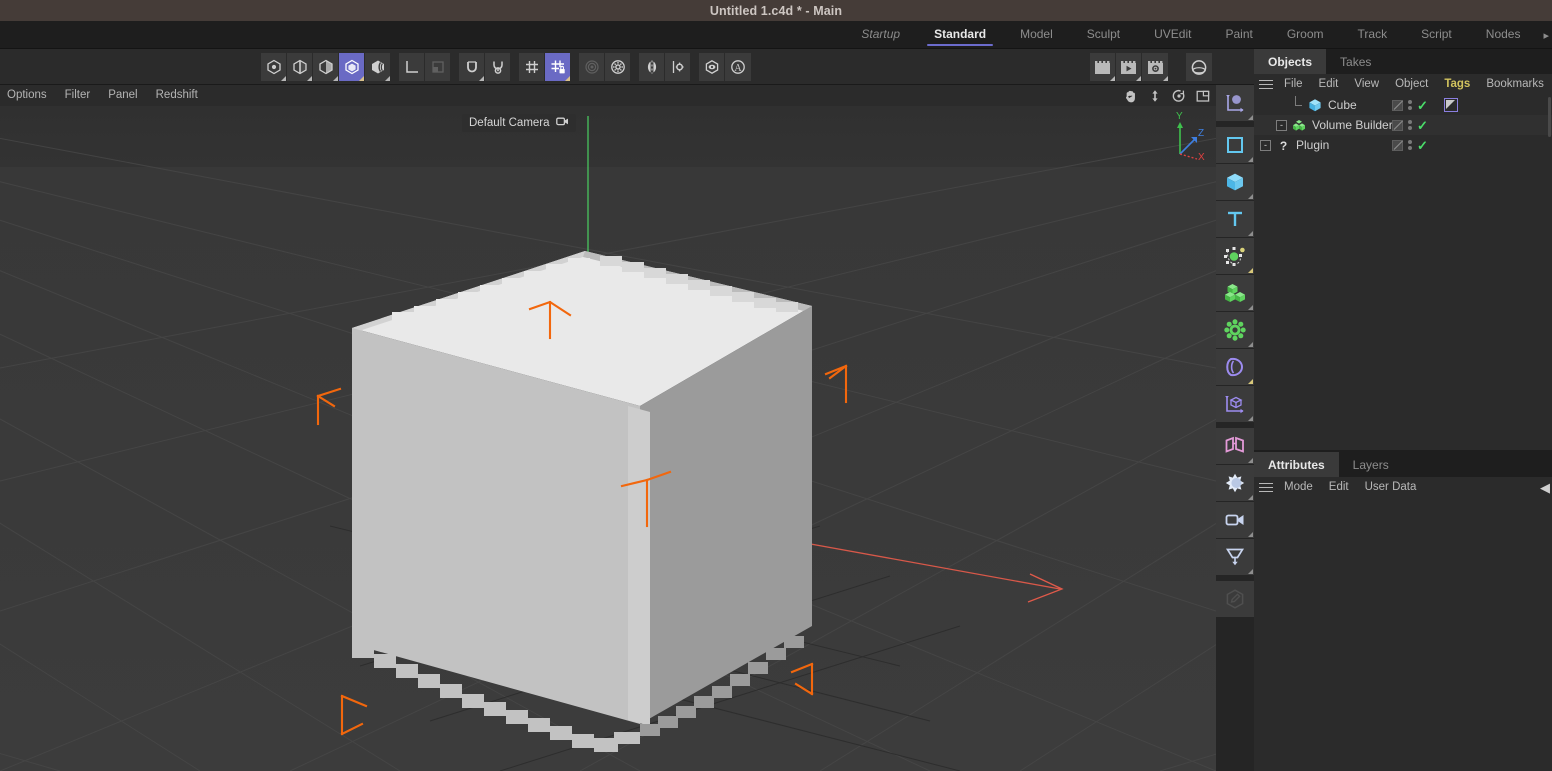 This screenshot has height=771, width=1552. I want to click on objects-menu-items: File Edit View Object Tags Bookmarks, so click(1414, 84).